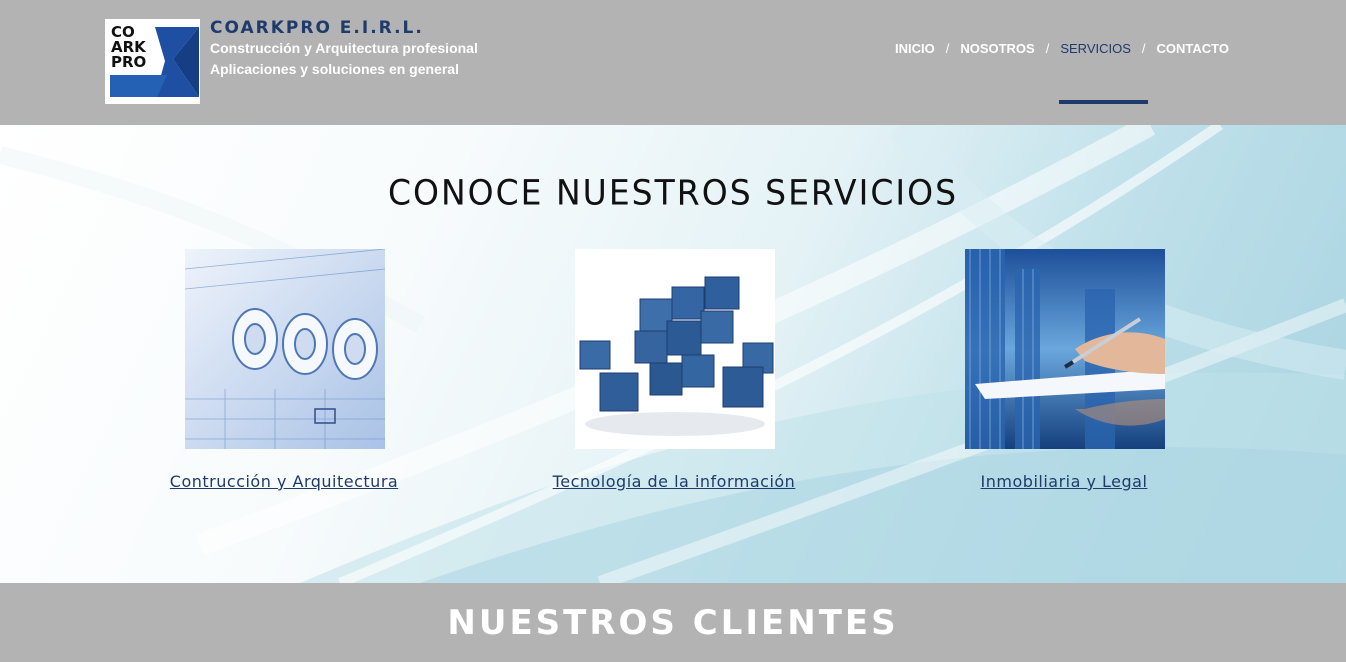  I want to click on service-link-construccion: Contrucción y Arquitectura, so click(284, 481).